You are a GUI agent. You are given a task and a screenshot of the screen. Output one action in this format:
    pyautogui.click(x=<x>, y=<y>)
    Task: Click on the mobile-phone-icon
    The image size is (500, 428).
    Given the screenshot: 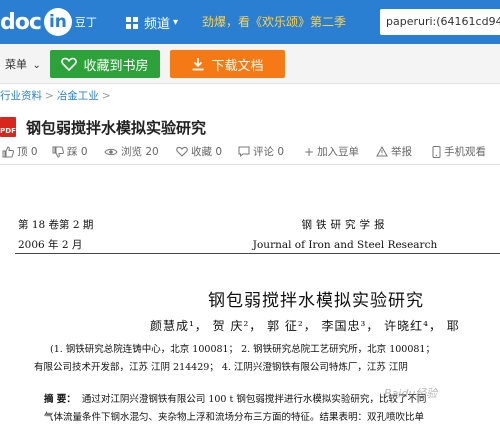 What is the action you would take?
    pyautogui.click(x=436, y=151)
    